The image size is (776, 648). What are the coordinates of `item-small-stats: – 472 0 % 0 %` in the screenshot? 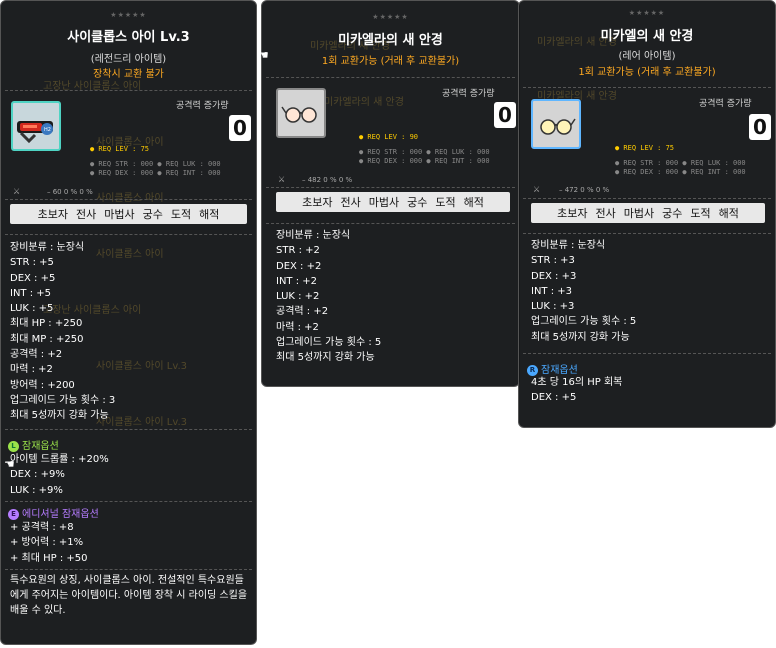 It's located at (584, 190).